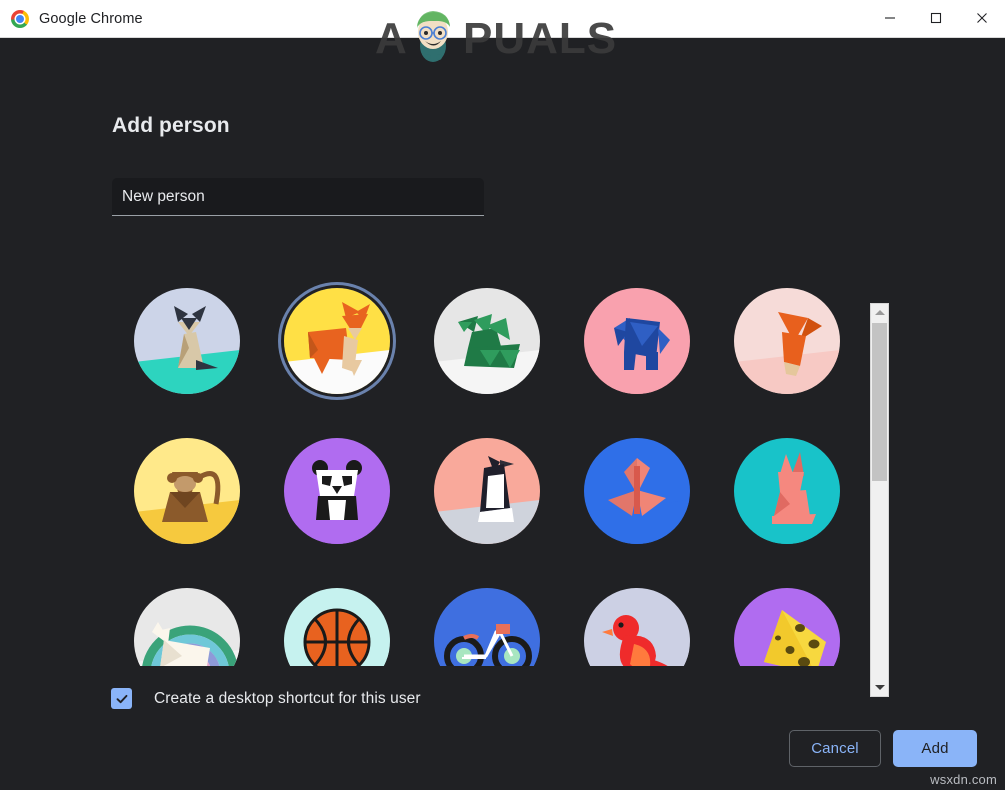  I want to click on origami-rabbit-icon, so click(787, 491).